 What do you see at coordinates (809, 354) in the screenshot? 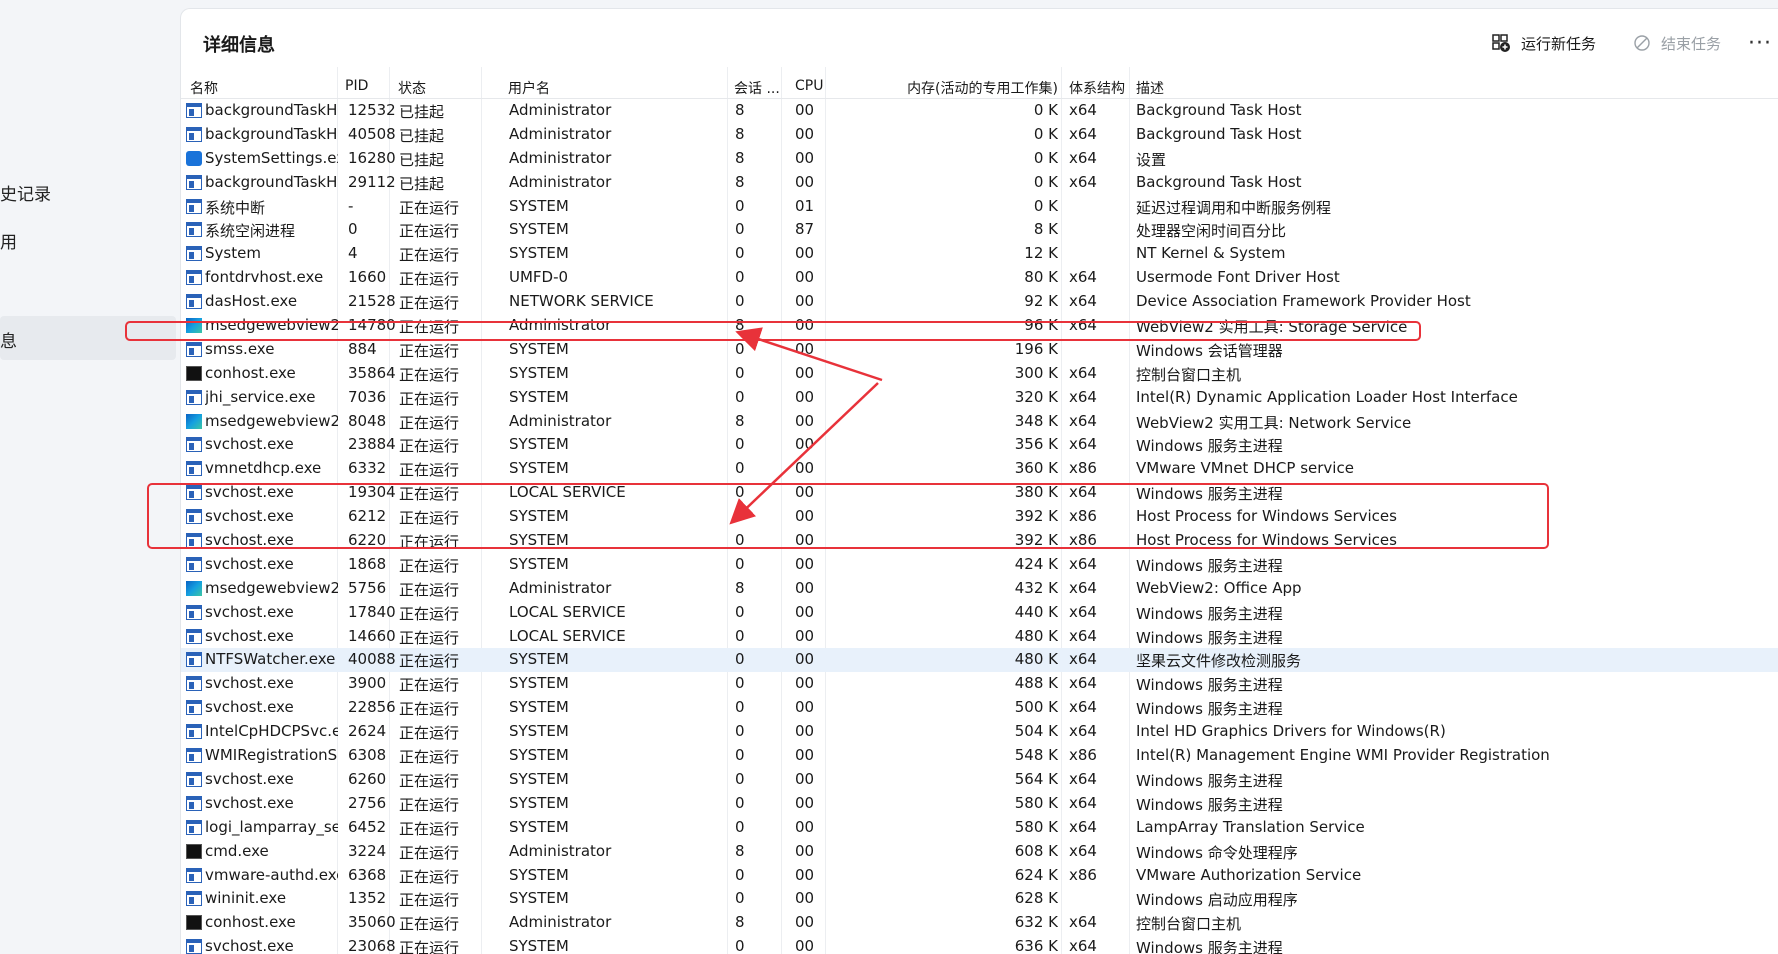
I see `arrow-to-conhost` at bounding box center [809, 354].